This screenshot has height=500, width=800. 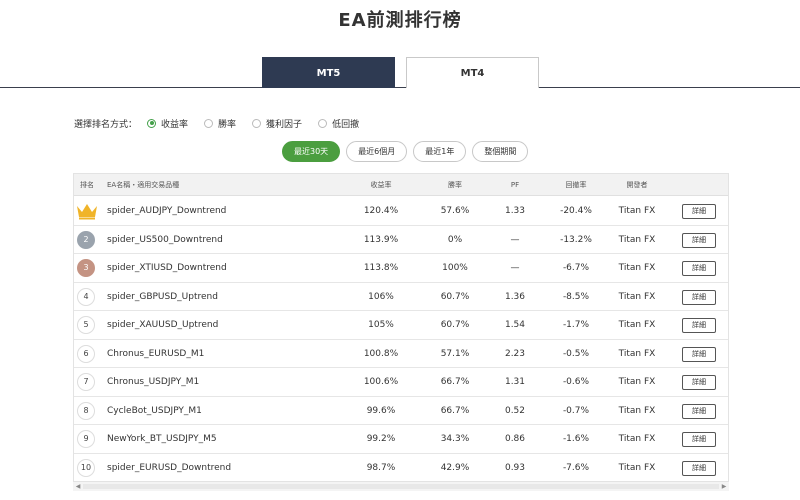 I want to click on ea-name: spider_GBPUSD_Uptrend, so click(x=162, y=296).